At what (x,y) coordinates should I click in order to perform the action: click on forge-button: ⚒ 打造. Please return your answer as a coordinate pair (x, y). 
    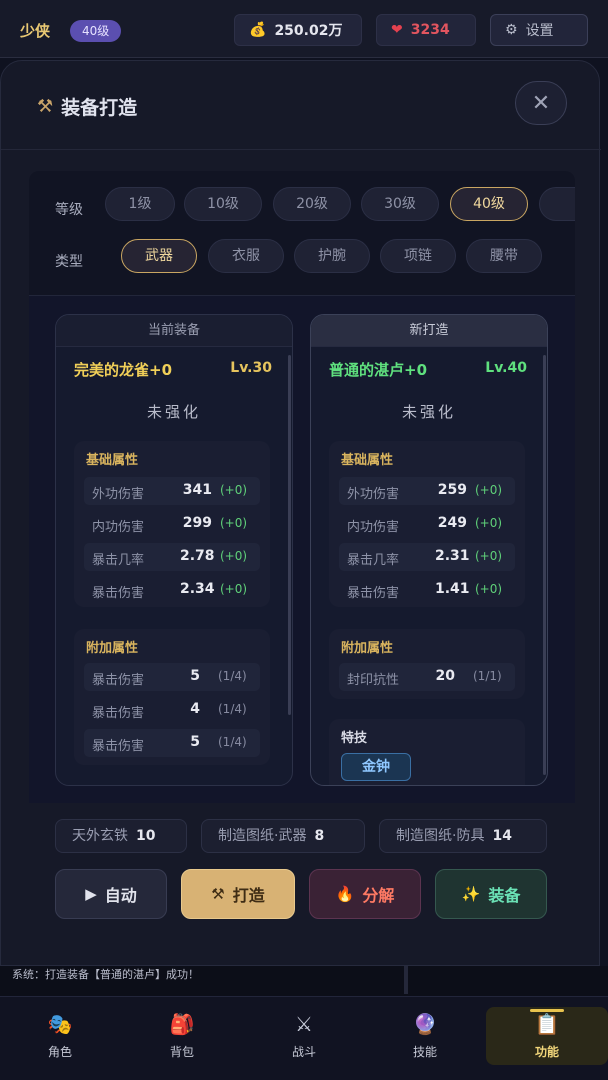
    Looking at the image, I should click on (238, 894).